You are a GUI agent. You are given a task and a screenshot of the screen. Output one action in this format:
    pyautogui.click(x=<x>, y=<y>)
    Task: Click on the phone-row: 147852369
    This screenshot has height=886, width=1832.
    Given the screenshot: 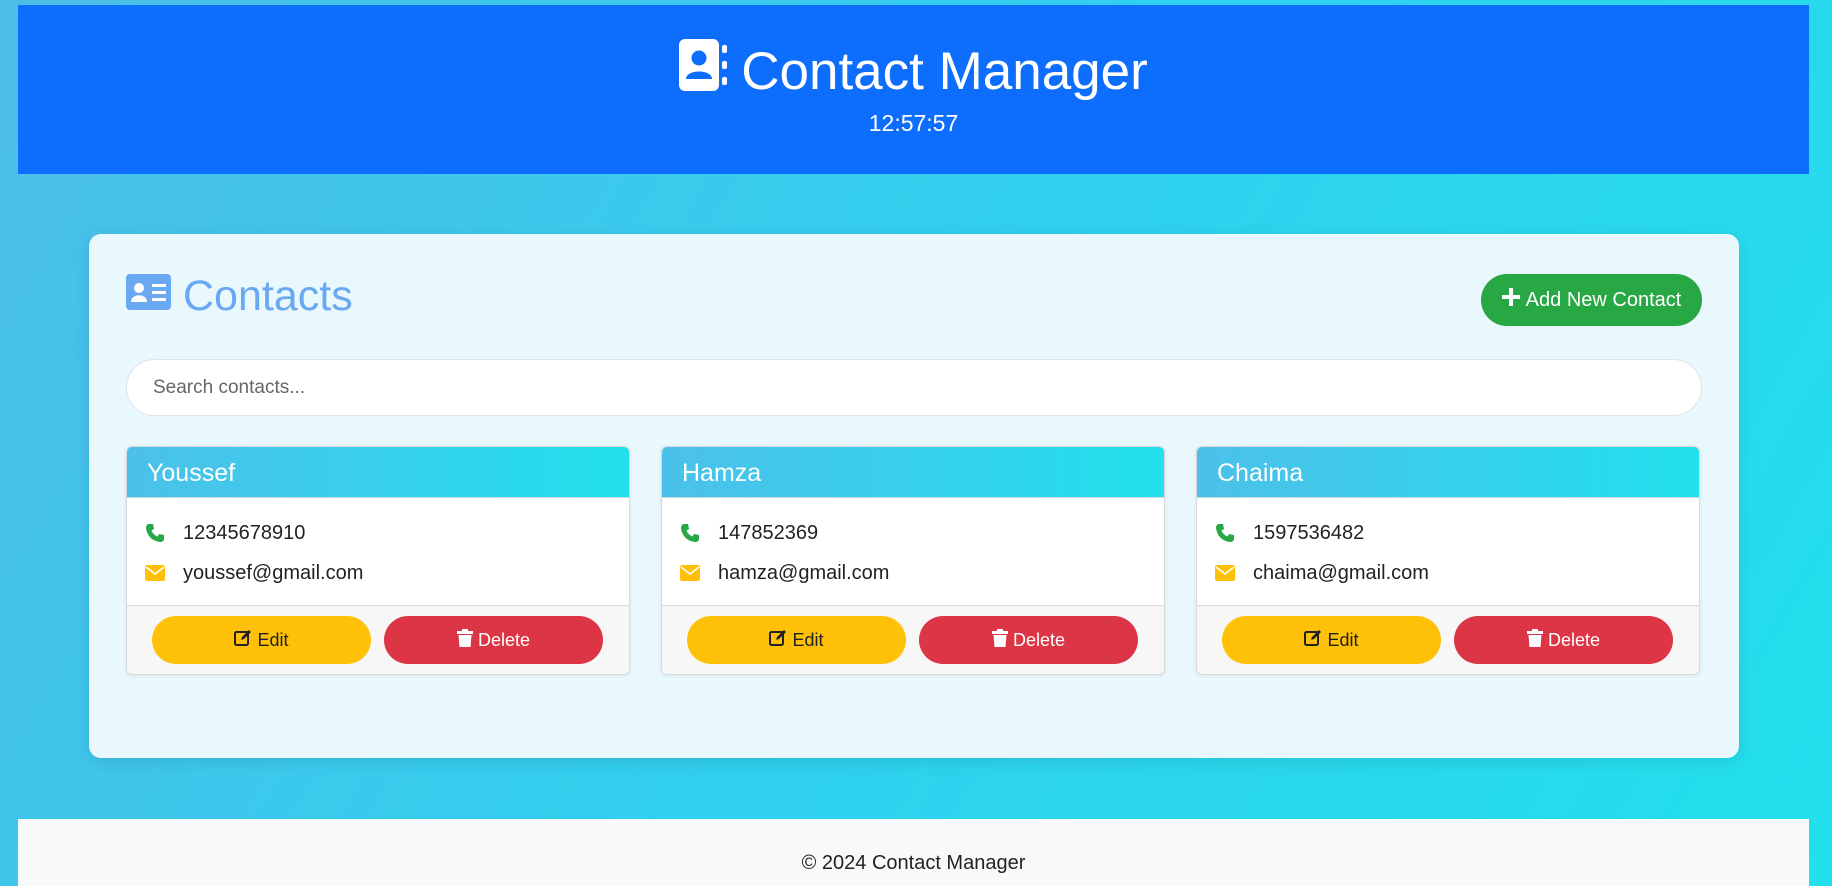 What is the action you would take?
    pyautogui.click(x=913, y=533)
    